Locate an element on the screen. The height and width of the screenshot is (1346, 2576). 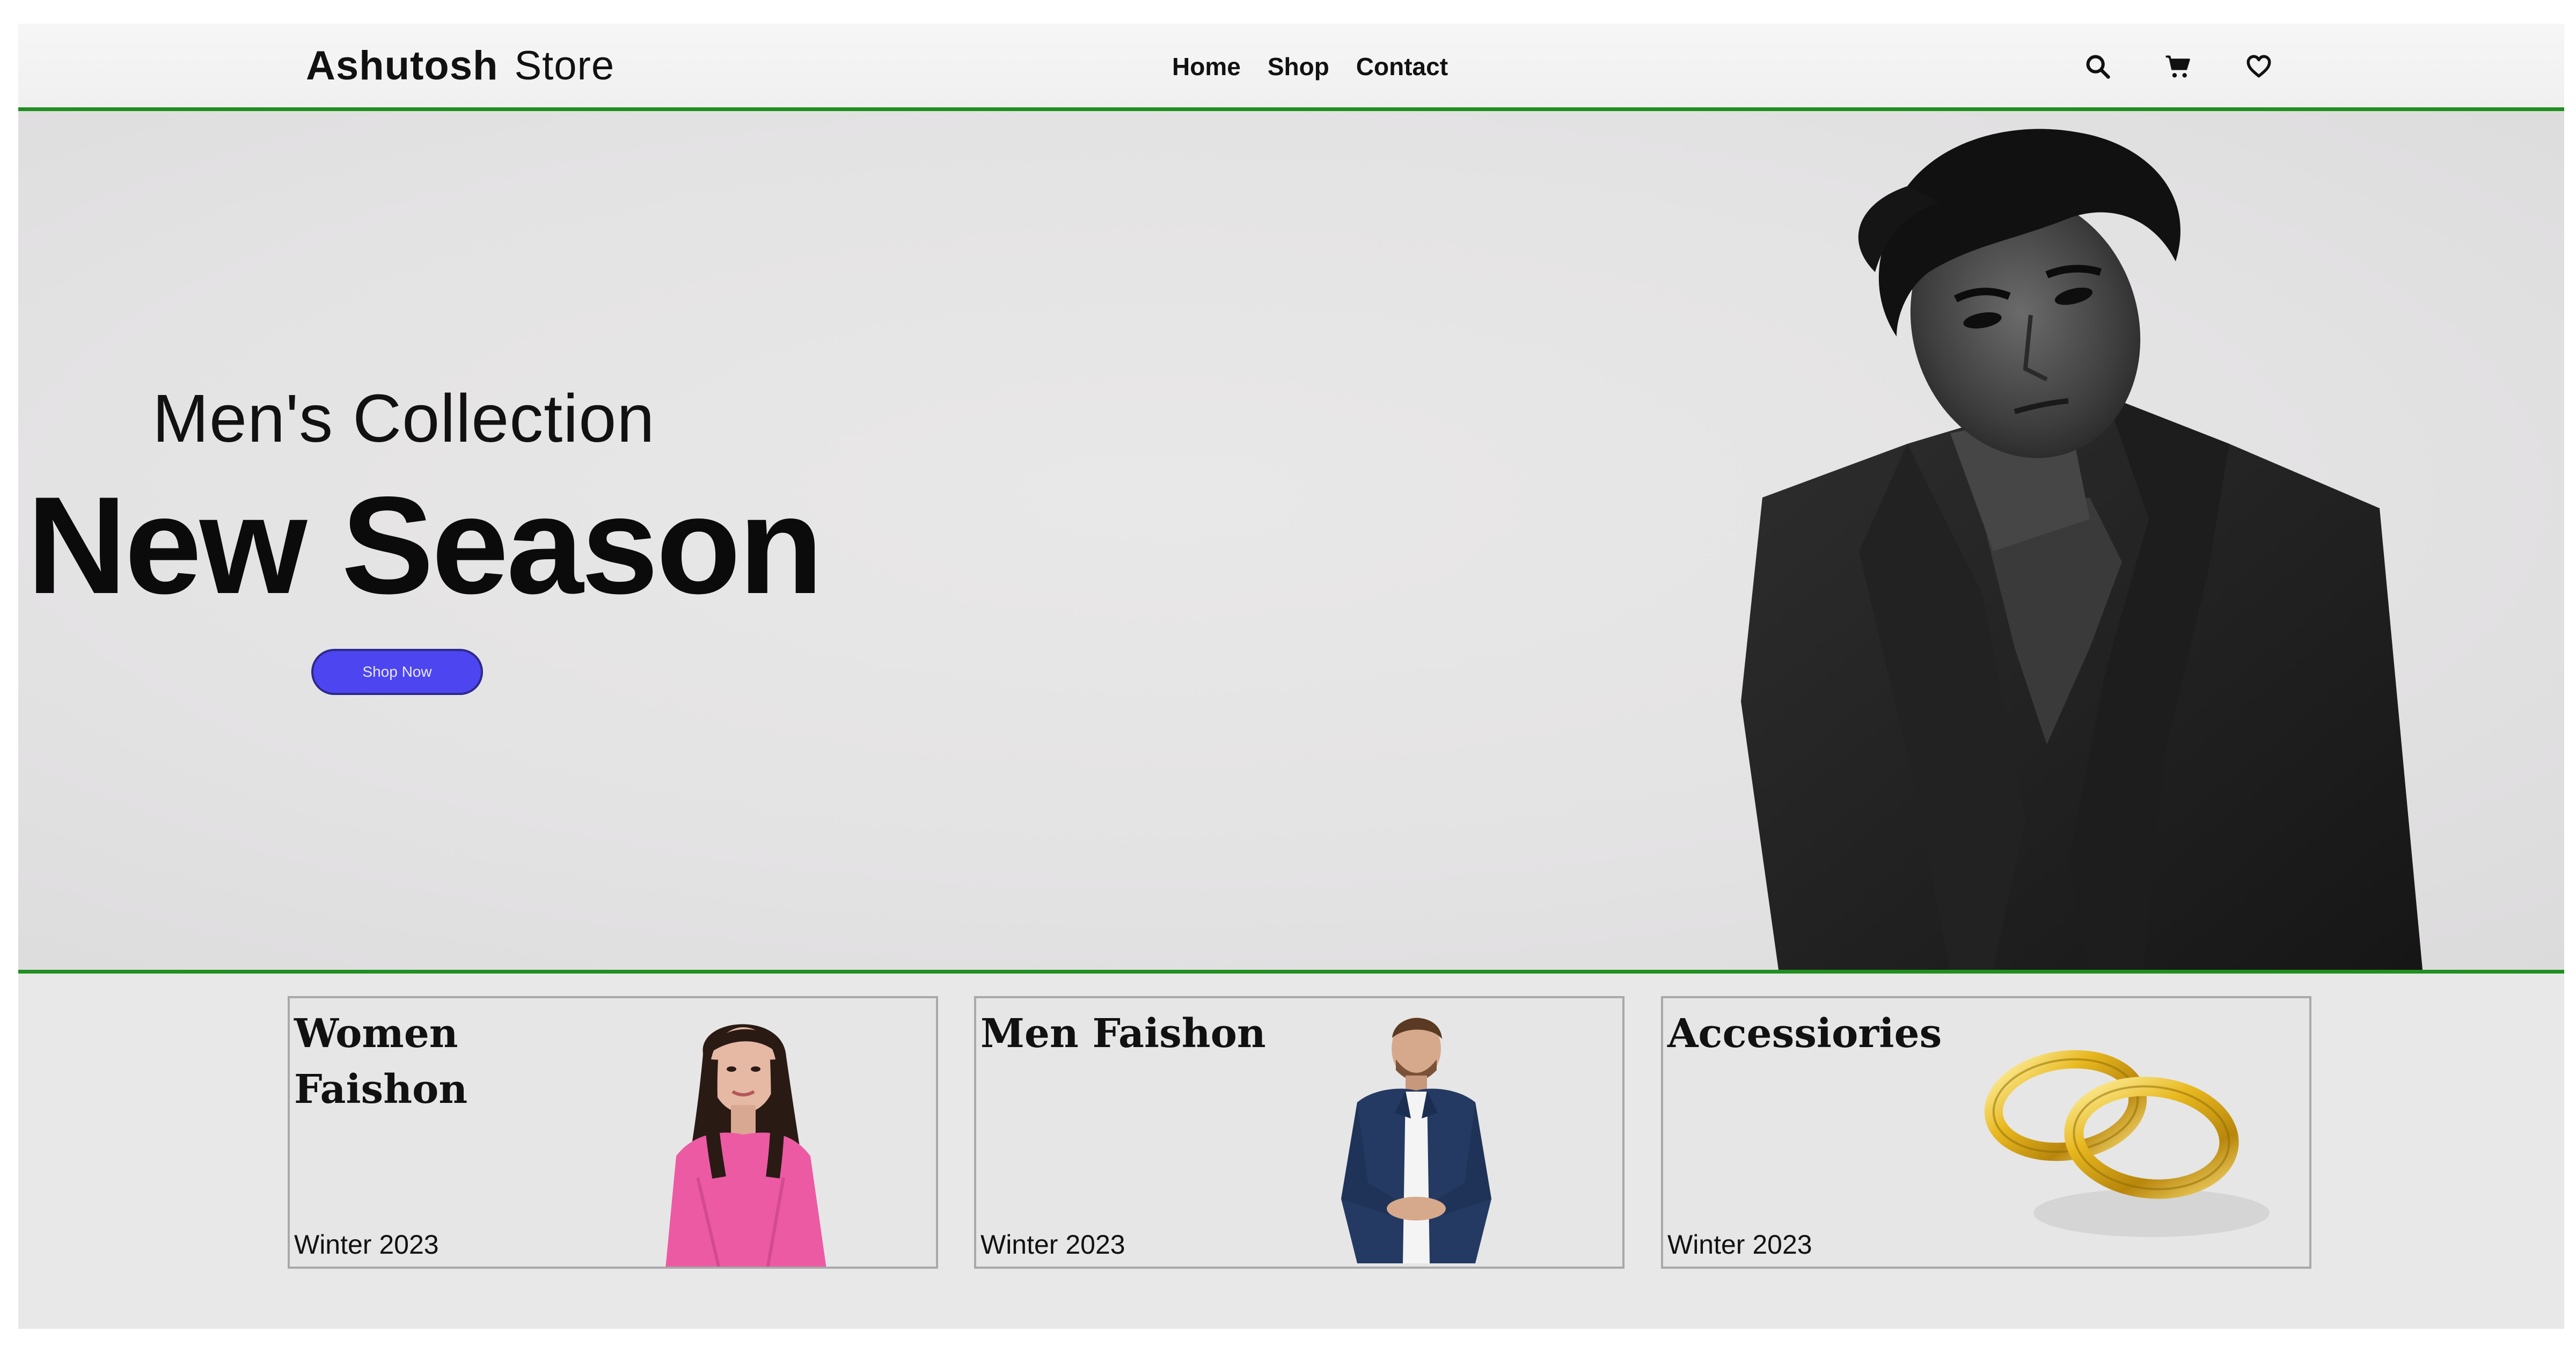
brand-logo: Ashutosh Store is located at coordinates (460, 65).